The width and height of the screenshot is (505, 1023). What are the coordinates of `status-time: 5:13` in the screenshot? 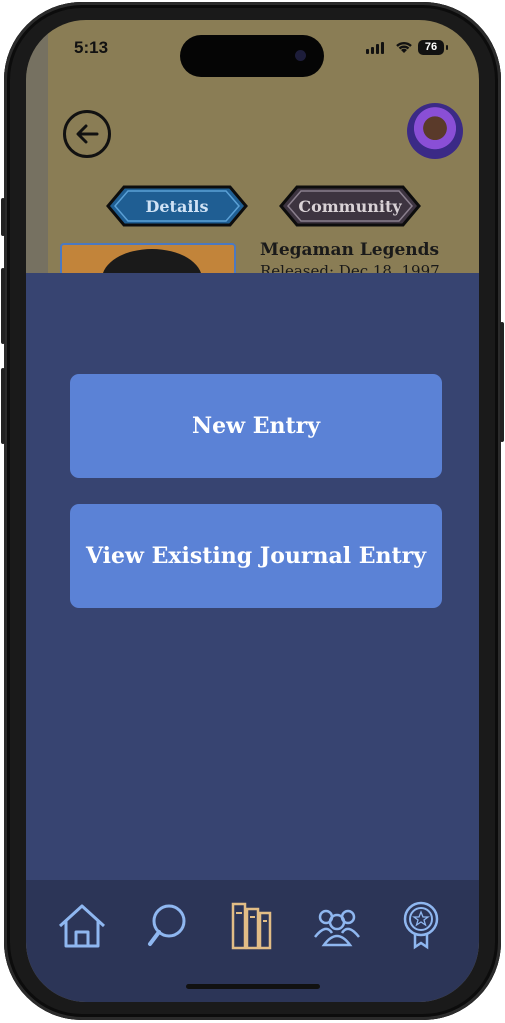 It's located at (91, 47).